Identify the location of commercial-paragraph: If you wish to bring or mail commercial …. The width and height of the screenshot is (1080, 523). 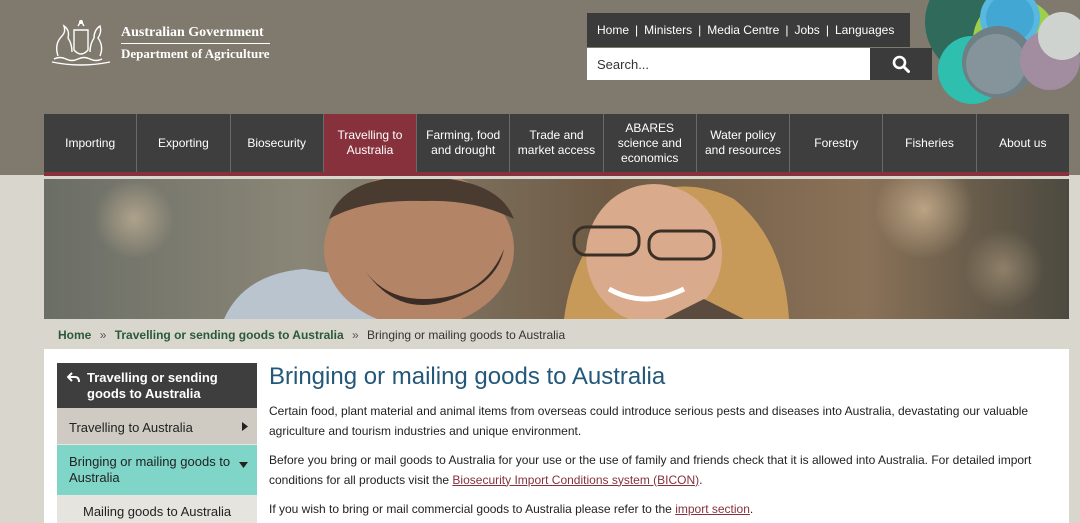
(664, 510).